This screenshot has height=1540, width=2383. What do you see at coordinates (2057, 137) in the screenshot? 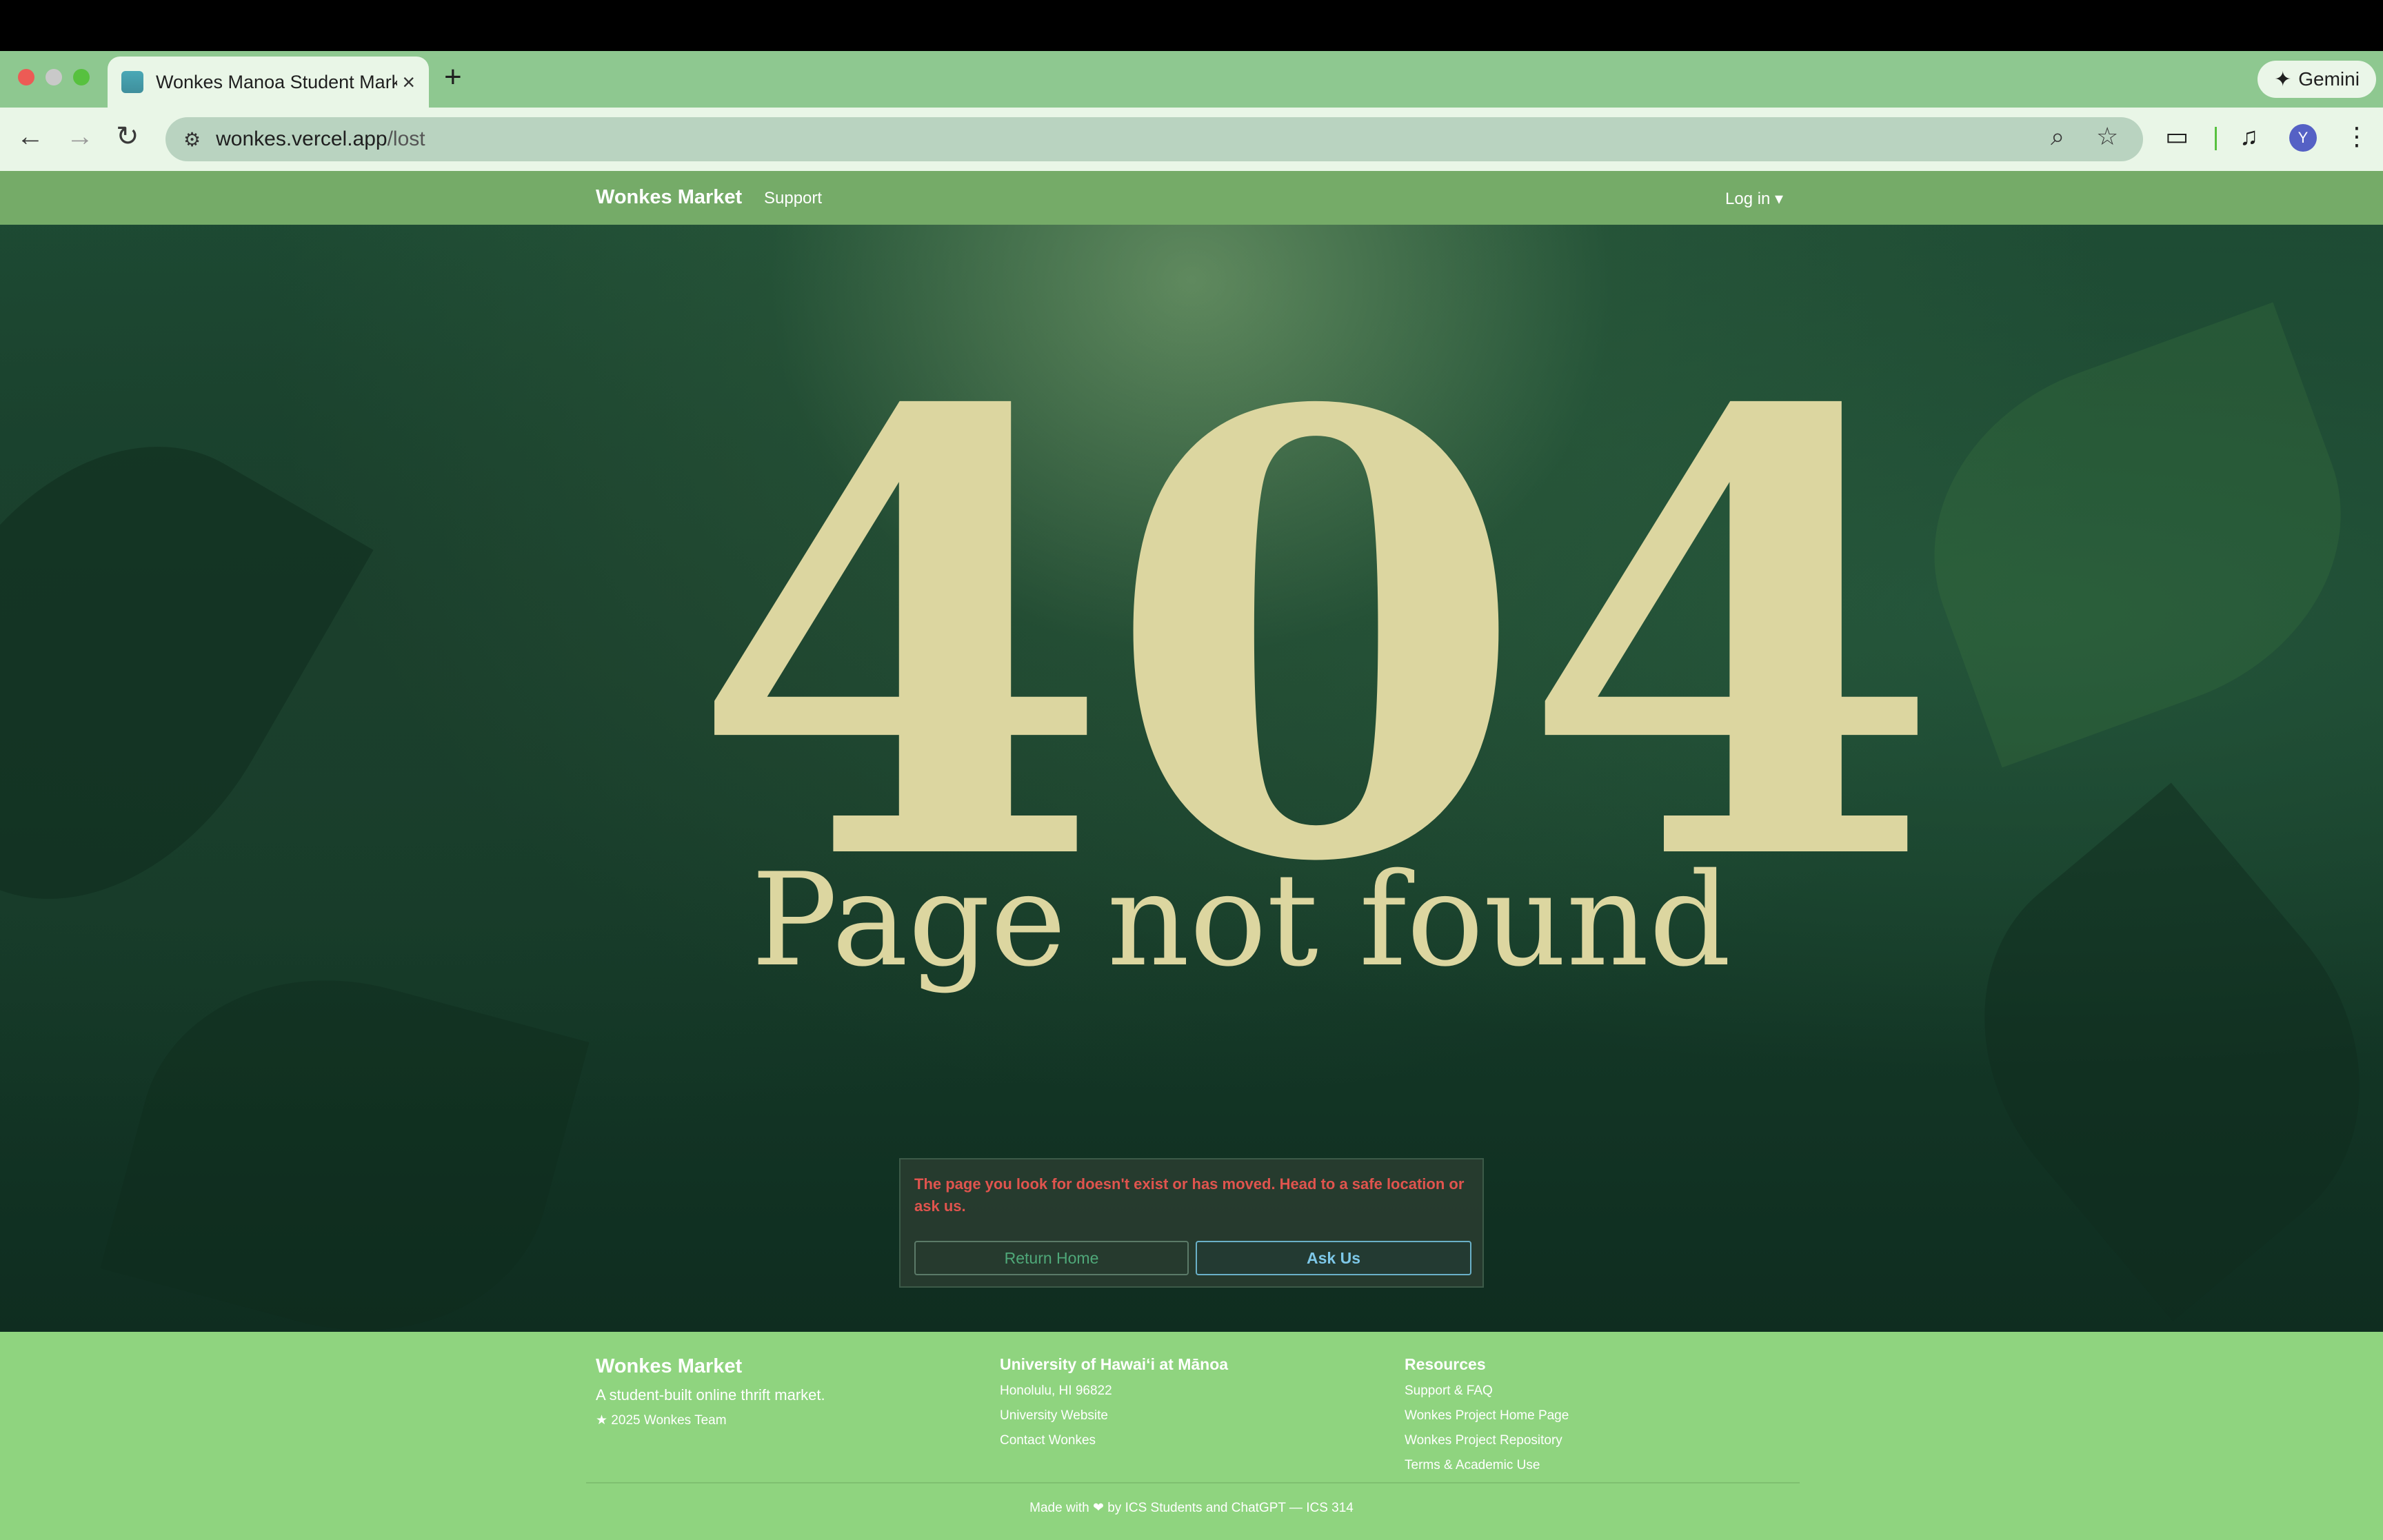
I see `zoom-icon: ⌕` at bounding box center [2057, 137].